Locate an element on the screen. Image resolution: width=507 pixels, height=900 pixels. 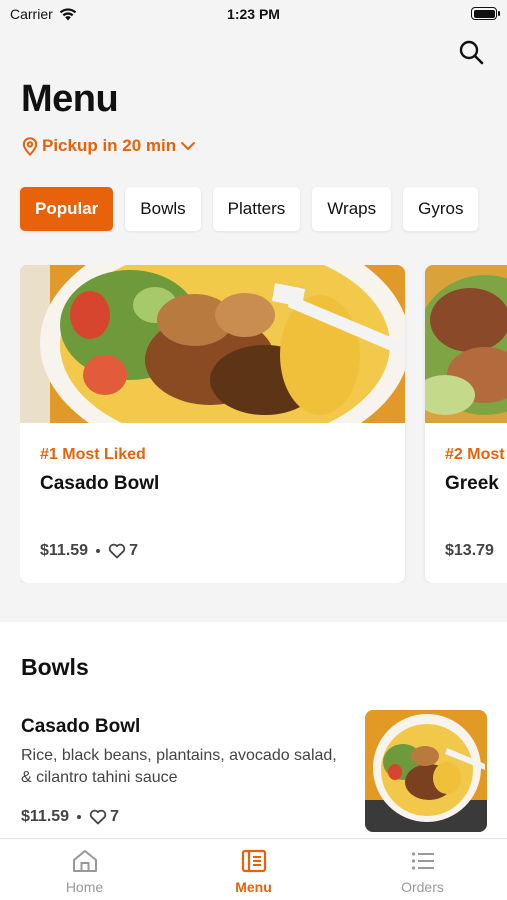
location-pin-icon is located at coordinates (30, 146).